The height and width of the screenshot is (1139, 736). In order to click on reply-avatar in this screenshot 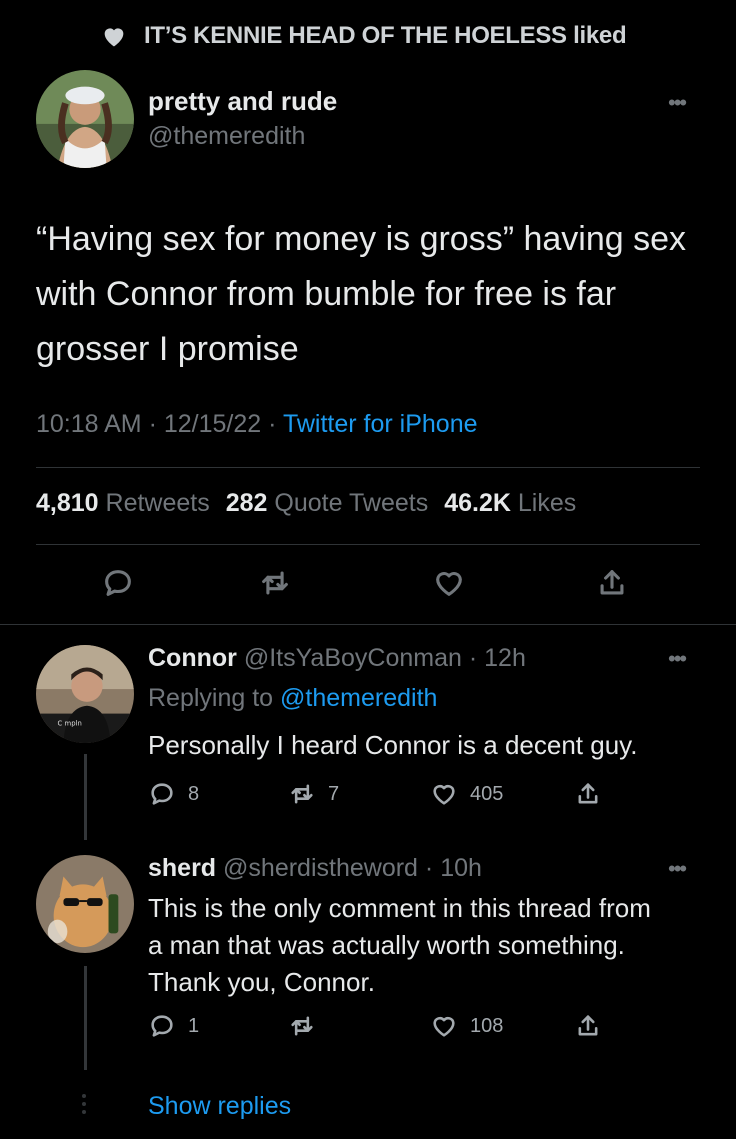, I will do `click(85, 904)`.